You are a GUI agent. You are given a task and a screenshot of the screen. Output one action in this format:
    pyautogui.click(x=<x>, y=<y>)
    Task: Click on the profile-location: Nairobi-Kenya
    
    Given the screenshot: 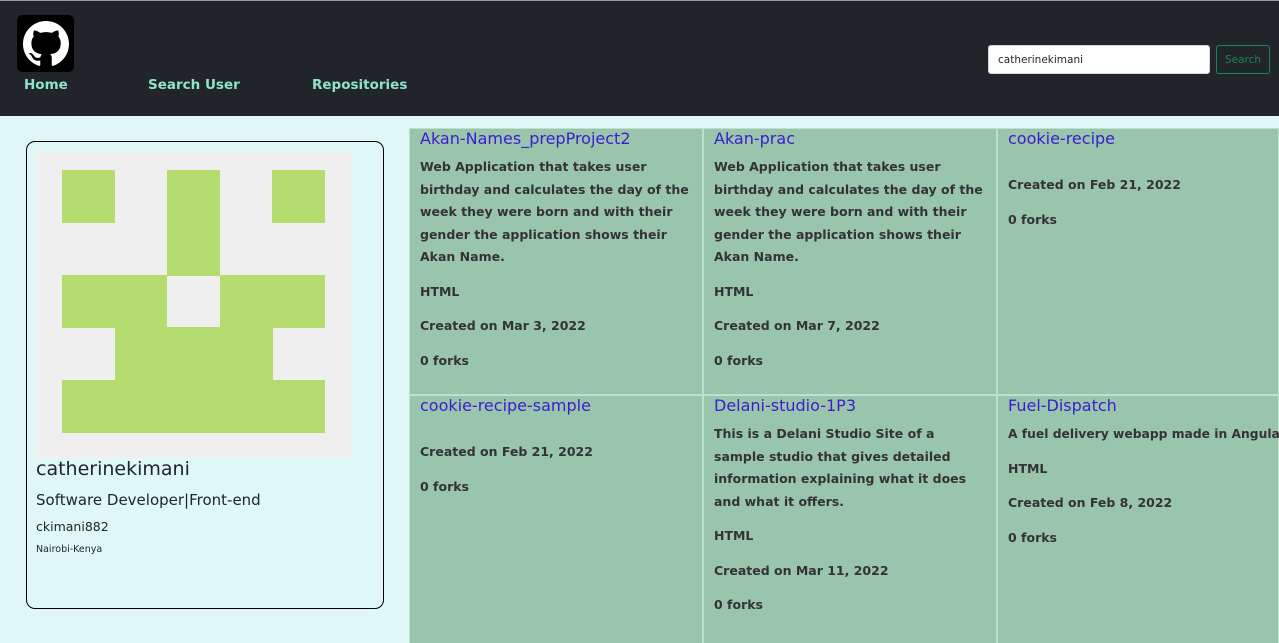 What is the action you would take?
    pyautogui.click(x=69, y=549)
    